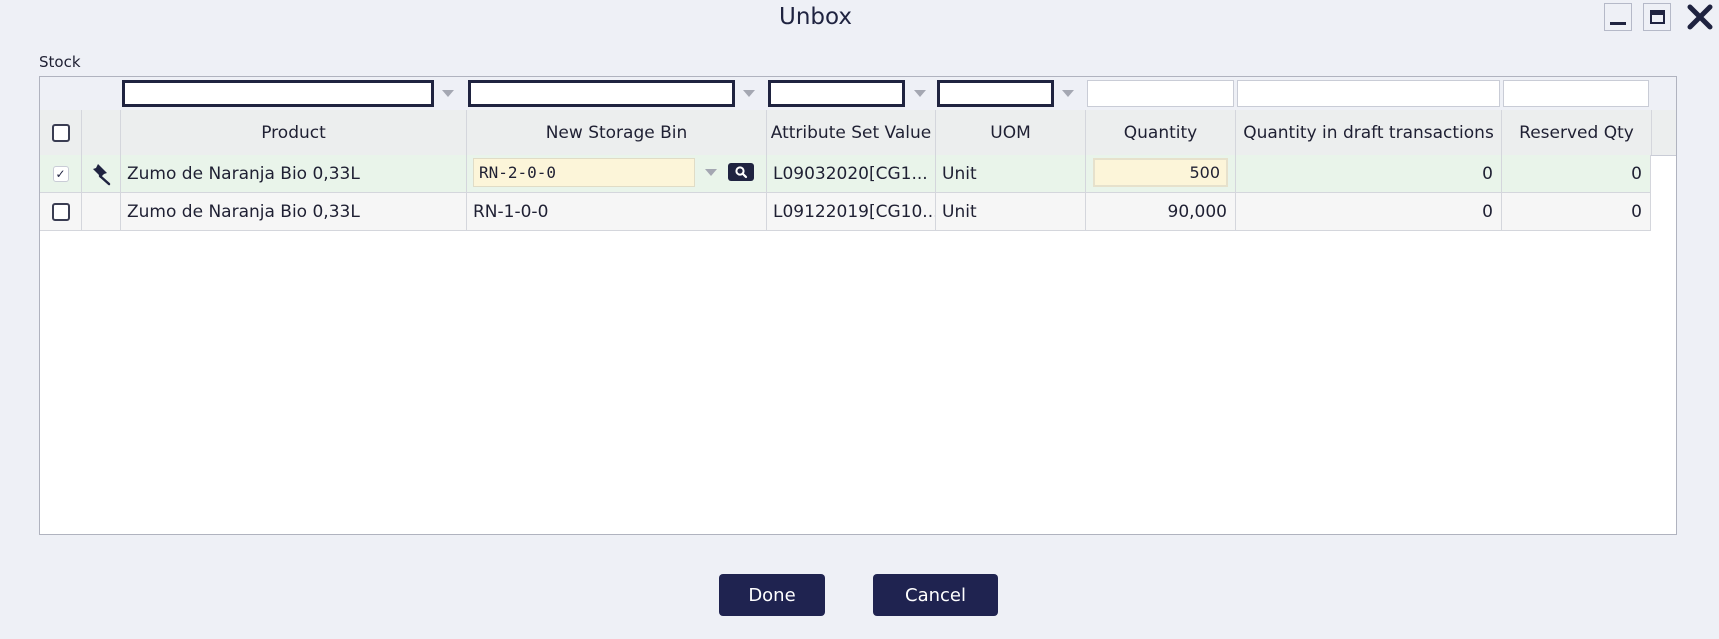 Image resolution: width=1719 pixels, height=639 pixels. I want to click on header-attribute-set-value: Attribute Set Value, so click(851, 132).